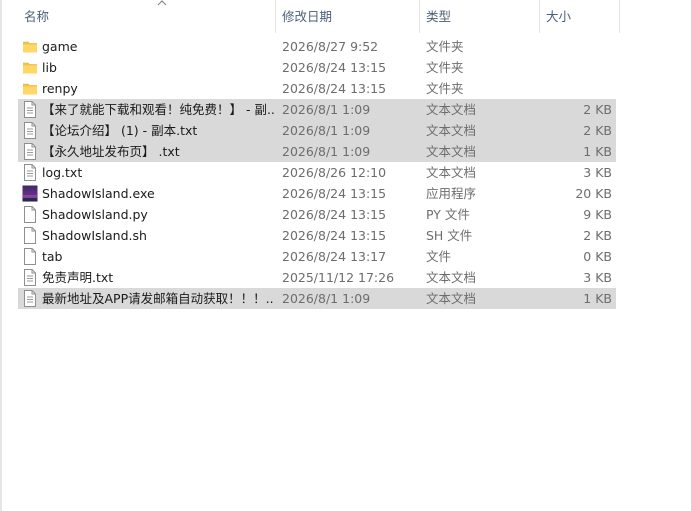 Image resolution: width=691 pixels, height=511 pixels. What do you see at coordinates (62, 172) in the screenshot?
I see `file-name: log.txt` at bounding box center [62, 172].